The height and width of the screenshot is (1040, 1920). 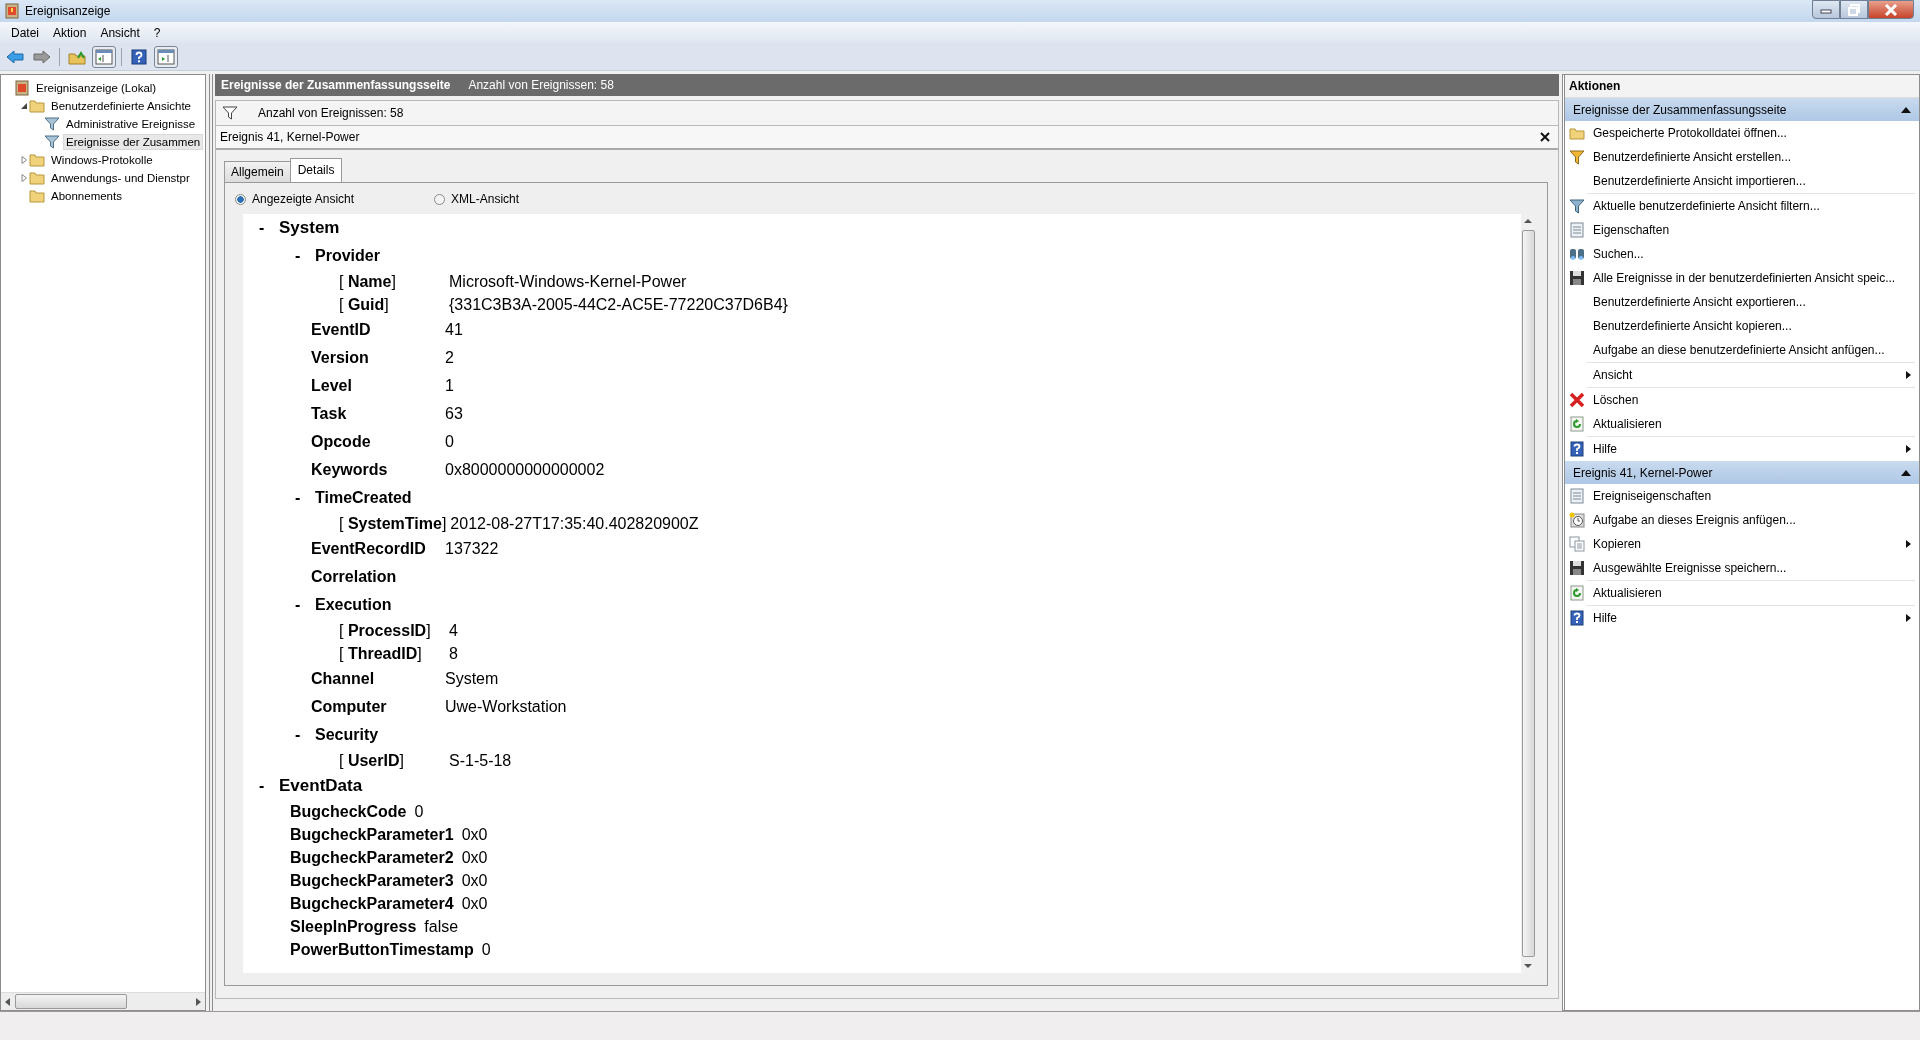 What do you see at coordinates (348, 811) in the screenshot?
I see `data-label: BugcheckCode` at bounding box center [348, 811].